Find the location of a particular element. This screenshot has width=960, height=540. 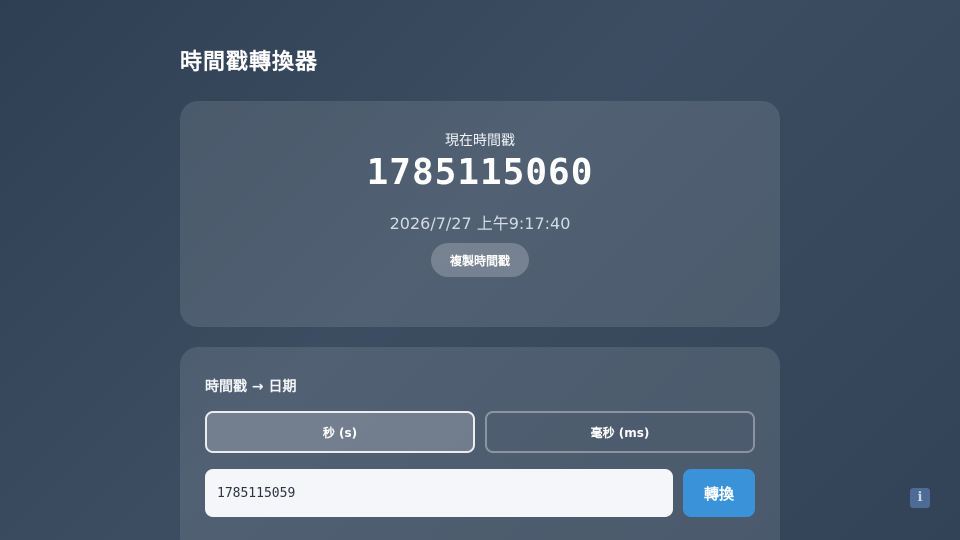

info-icon: i is located at coordinates (920, 498).